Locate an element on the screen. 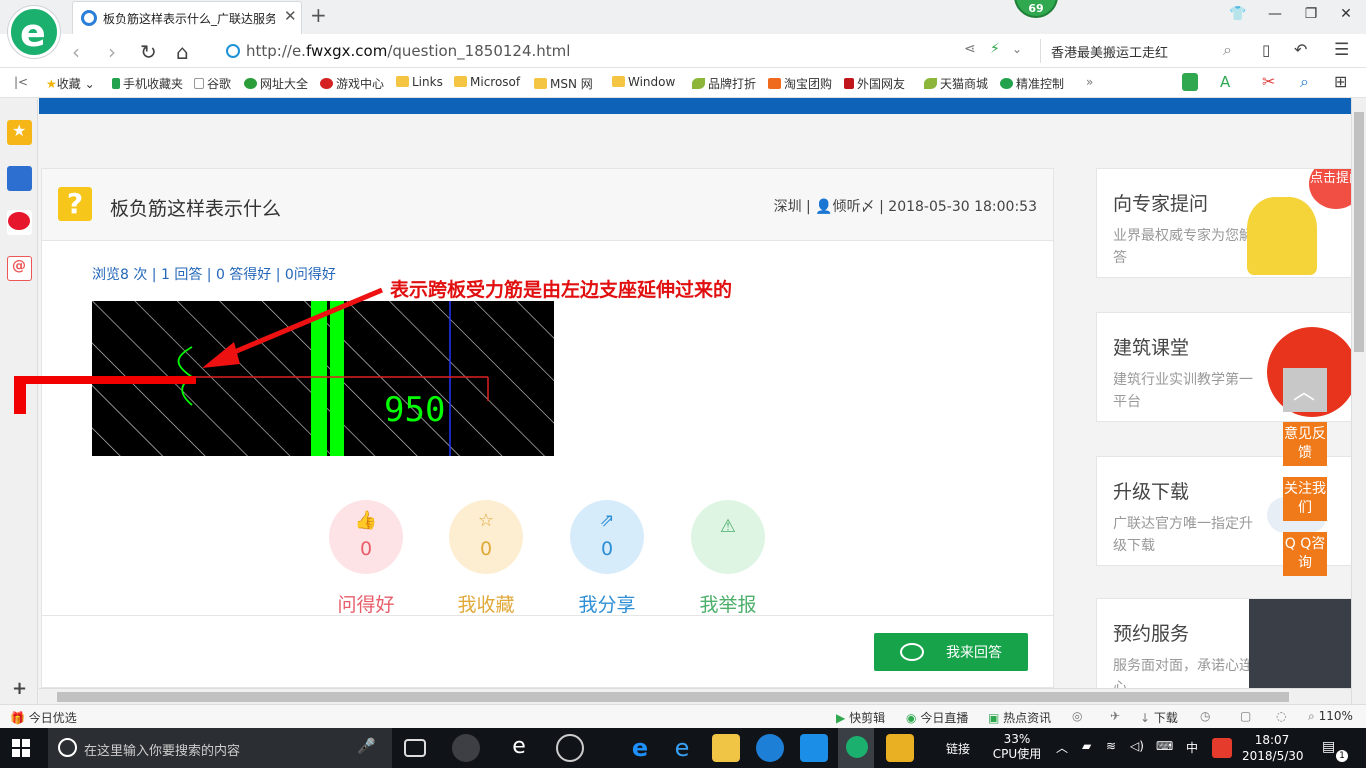  action-favorite: ☆ 0 我收藏 is located at coordinates (486, 558).